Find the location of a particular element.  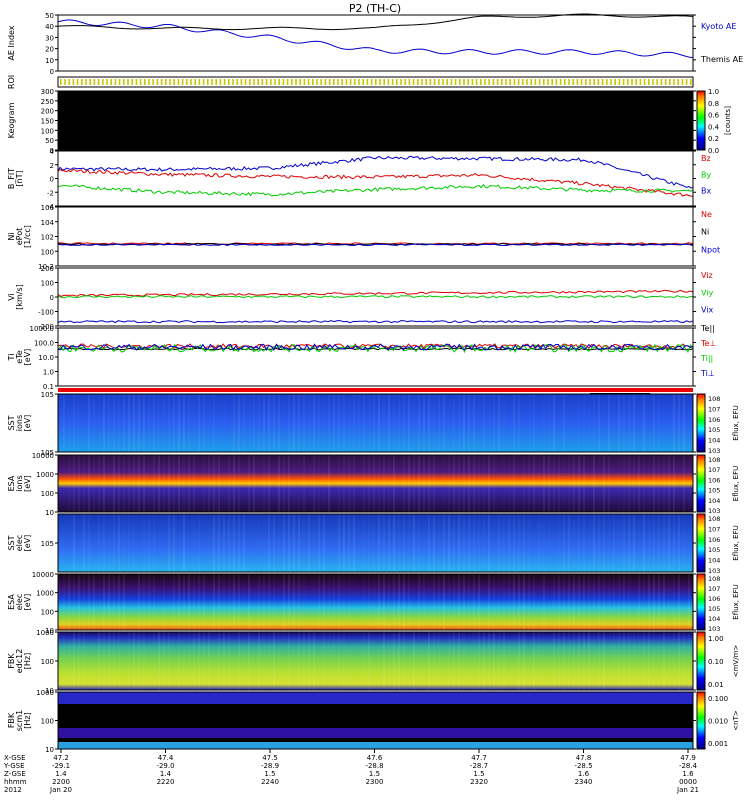

sst_e-cbar-label: 106 is located at coordinates (714, 540).